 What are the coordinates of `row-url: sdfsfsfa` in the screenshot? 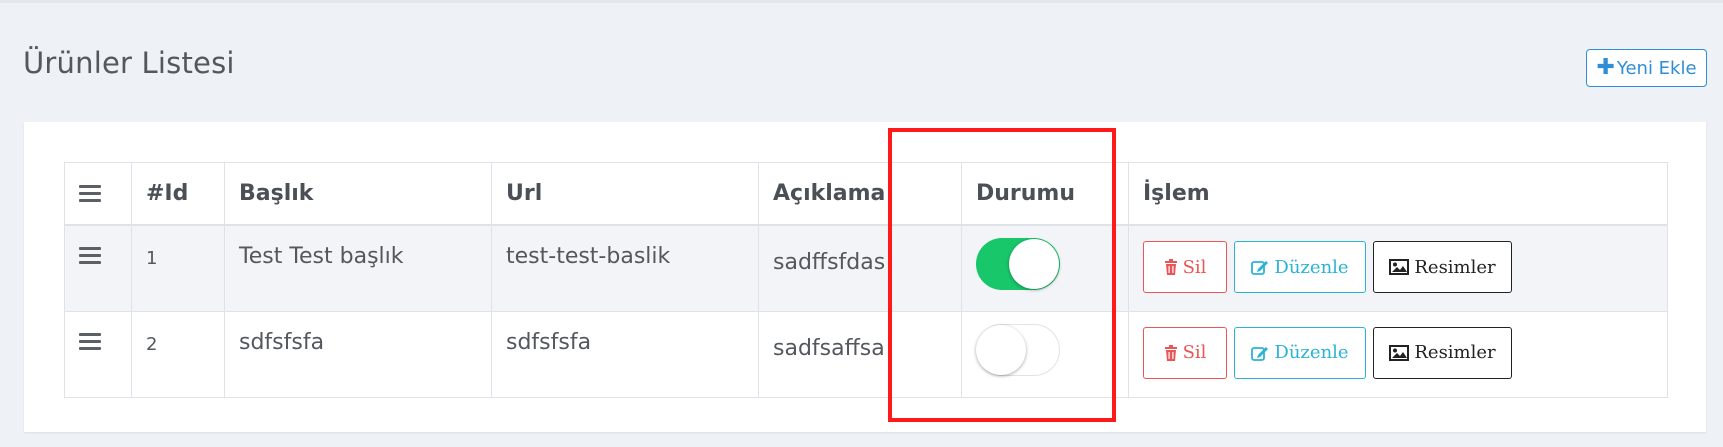 It's located at (625, 354).